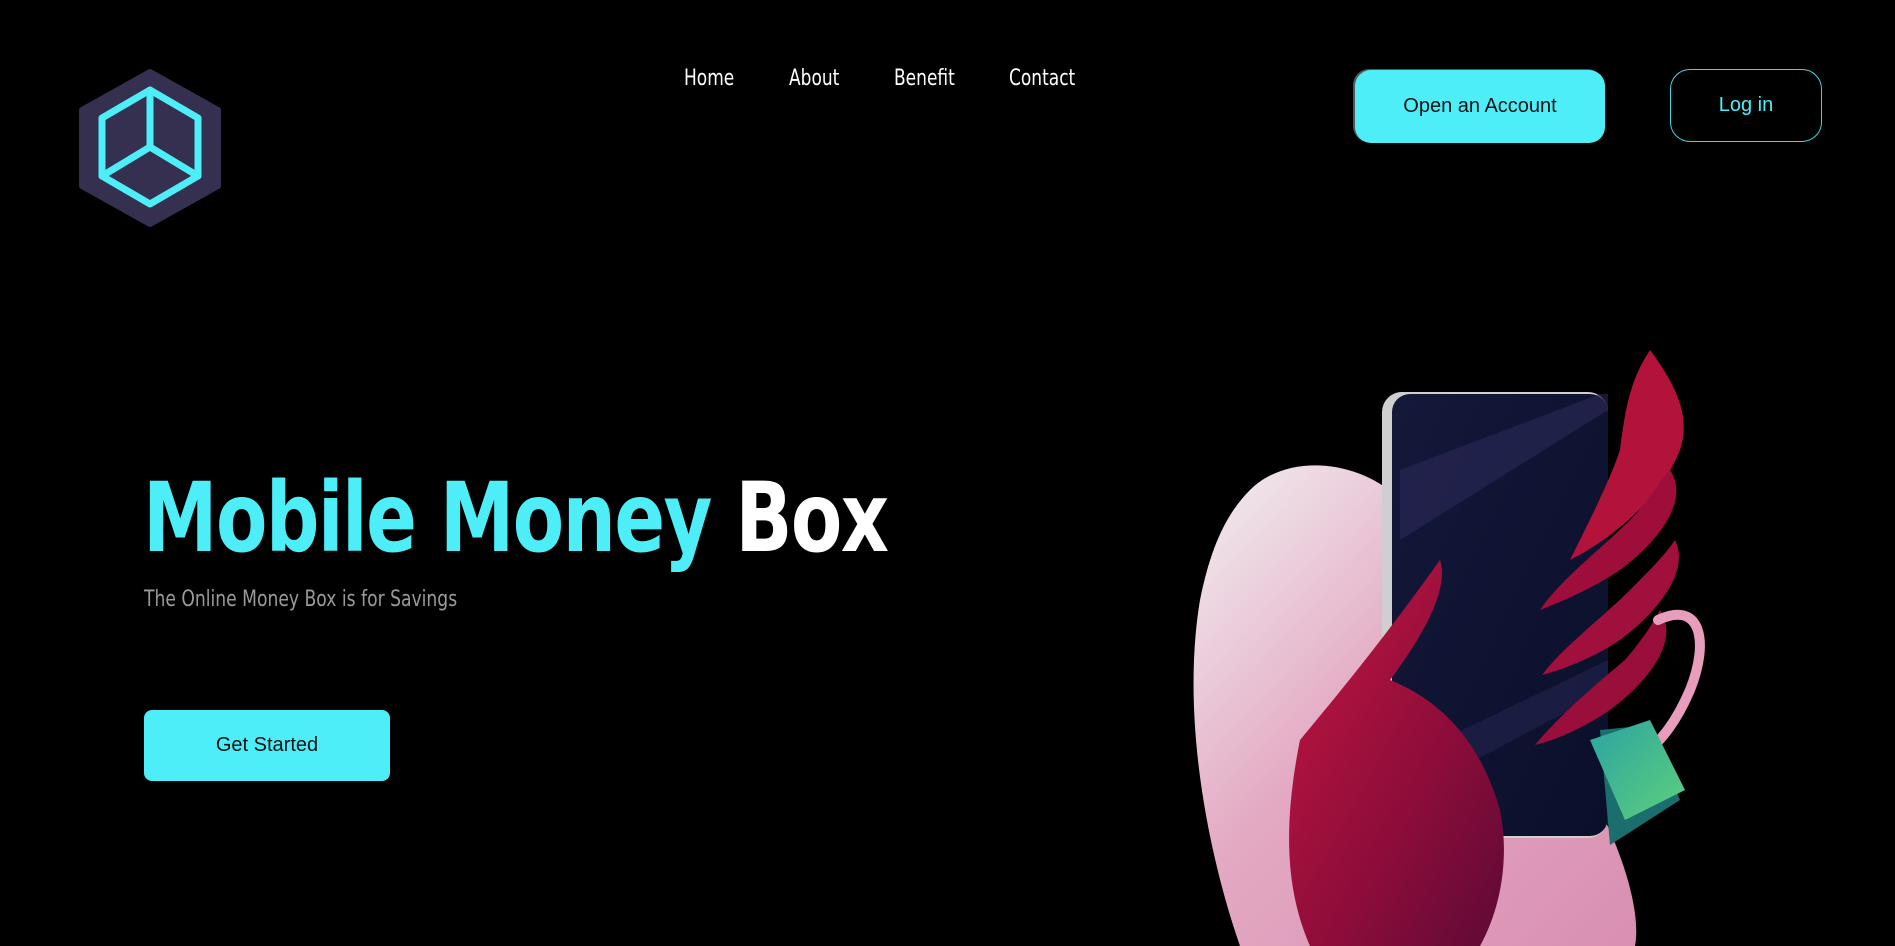  I want to click on hero-subtitle: The Online Money Box is for Savings, so click(301, 599).